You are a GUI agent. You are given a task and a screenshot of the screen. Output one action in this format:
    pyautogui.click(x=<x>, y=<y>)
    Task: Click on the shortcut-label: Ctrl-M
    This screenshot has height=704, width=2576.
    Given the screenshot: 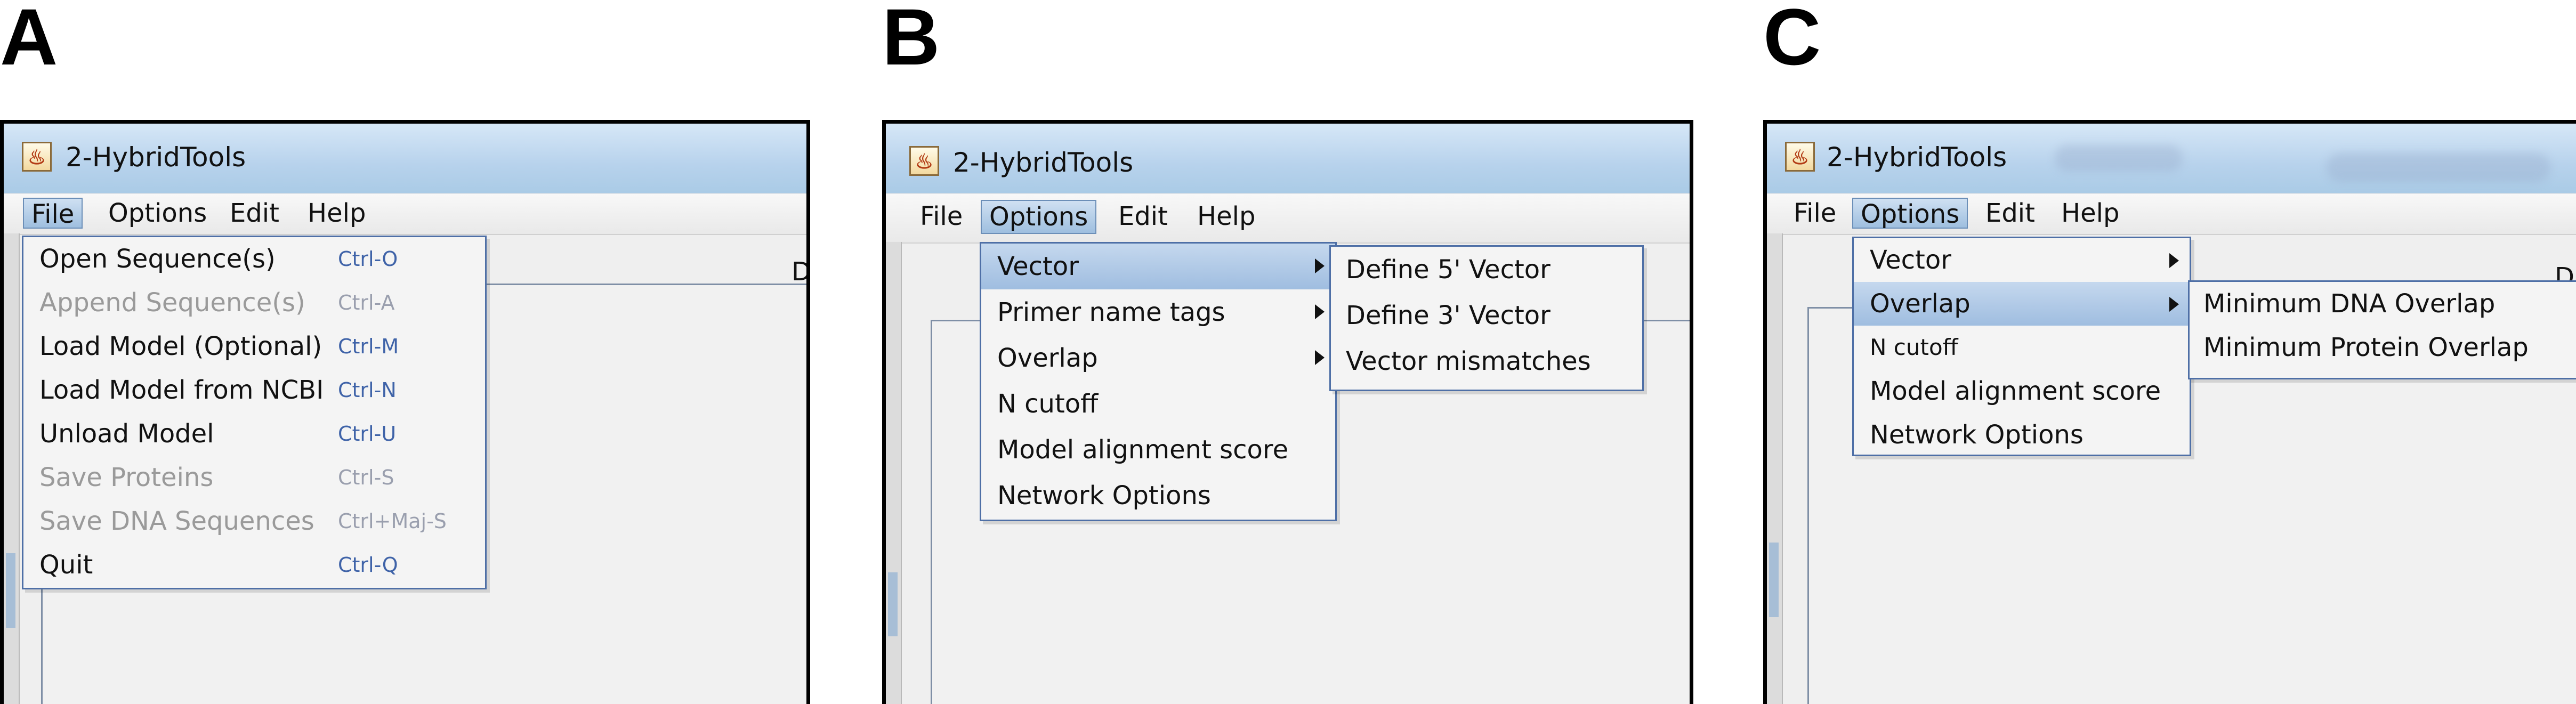 What is the action you would take?
    pyautogui.click(x=369, y=347)
    